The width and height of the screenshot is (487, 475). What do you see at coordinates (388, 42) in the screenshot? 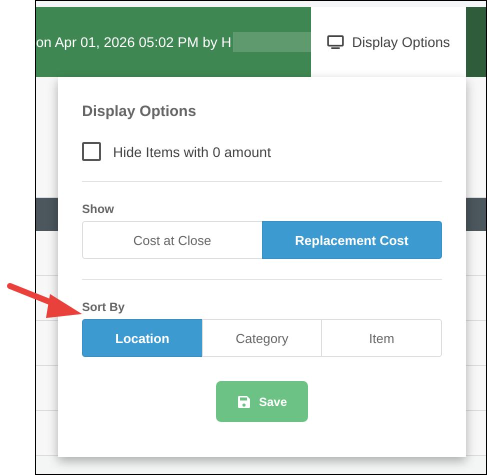
I see `display-options-tab: Display Options` at bounding box center [388, 42].